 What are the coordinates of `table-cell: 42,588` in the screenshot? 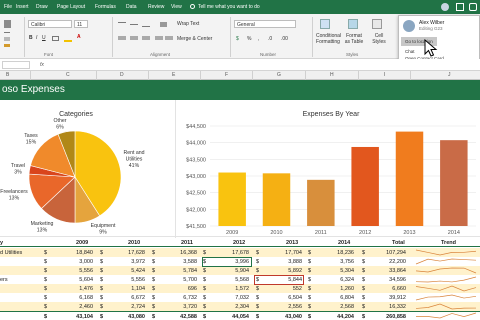 It's located at (188, 317).